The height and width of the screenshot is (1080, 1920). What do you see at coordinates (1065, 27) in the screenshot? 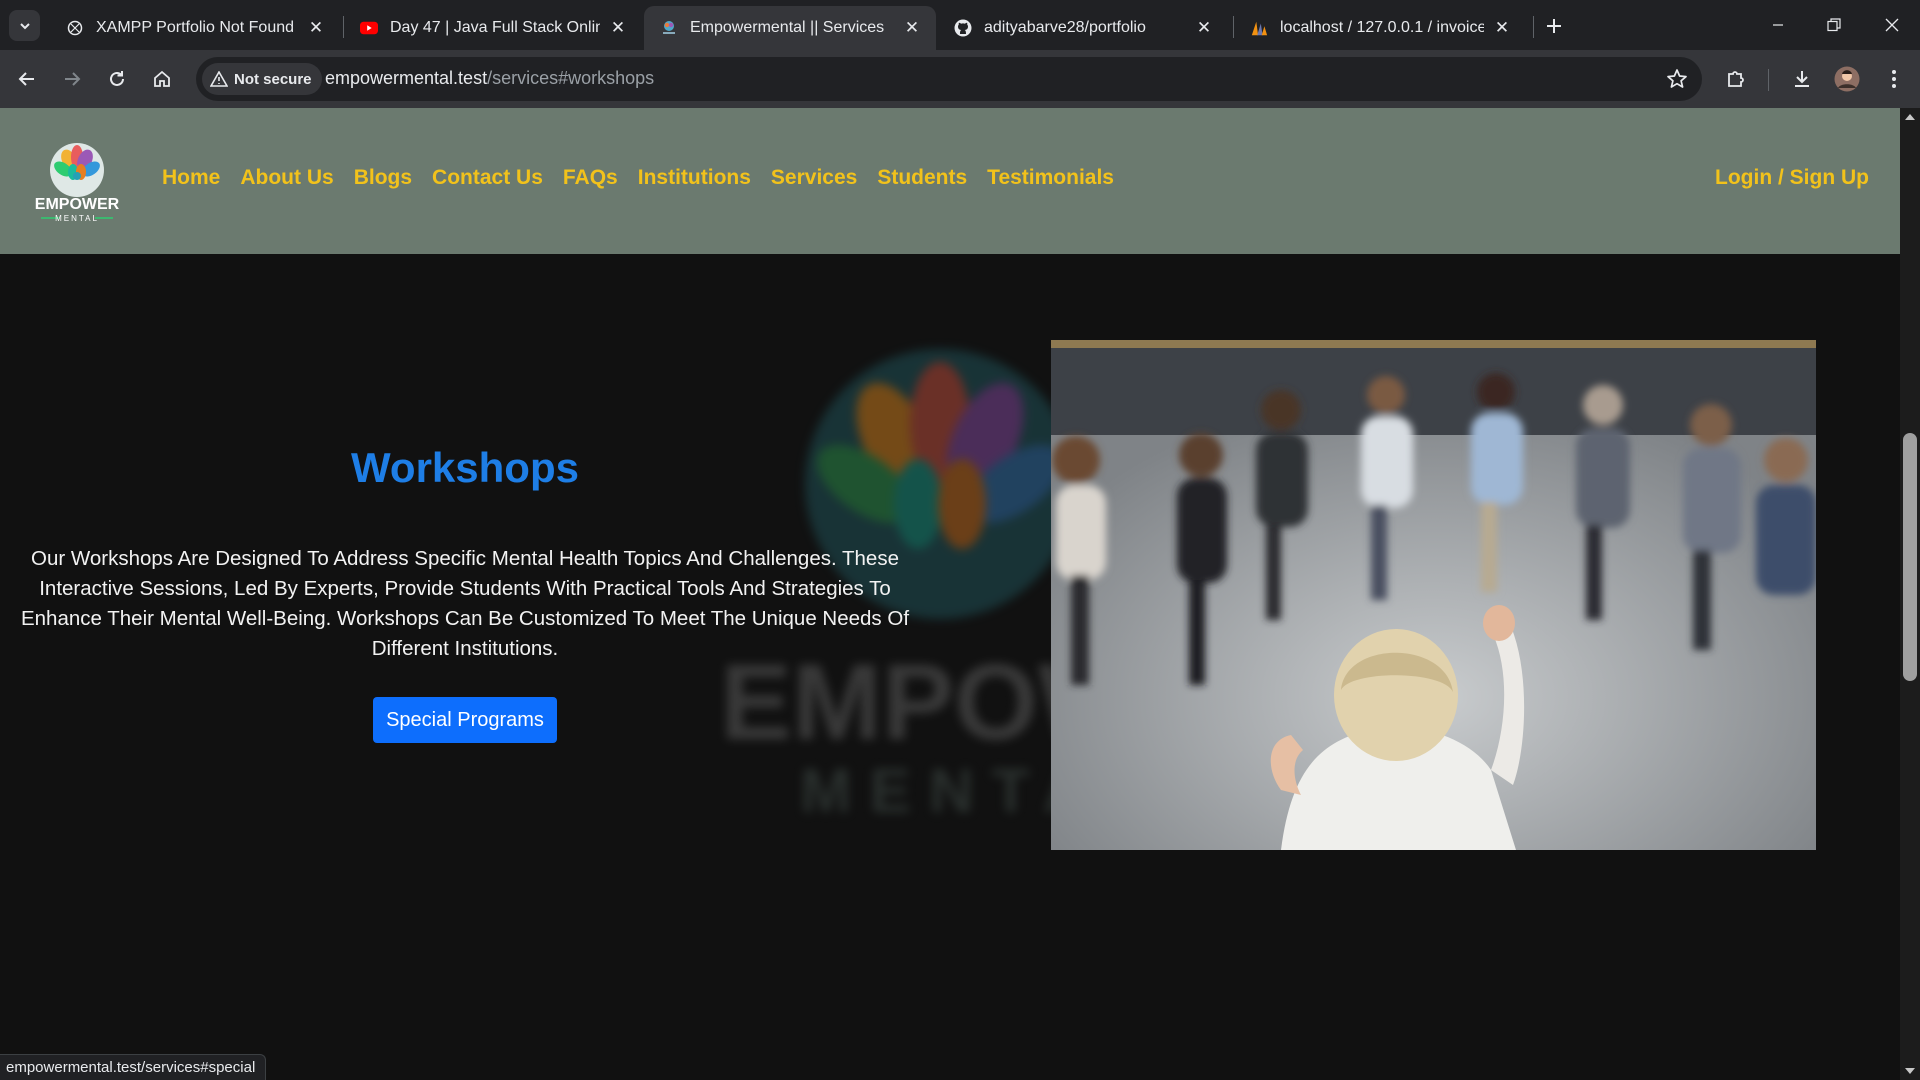
I see `tab-title: adityabarve28/portfolio` at bounding box center [1065, 27].